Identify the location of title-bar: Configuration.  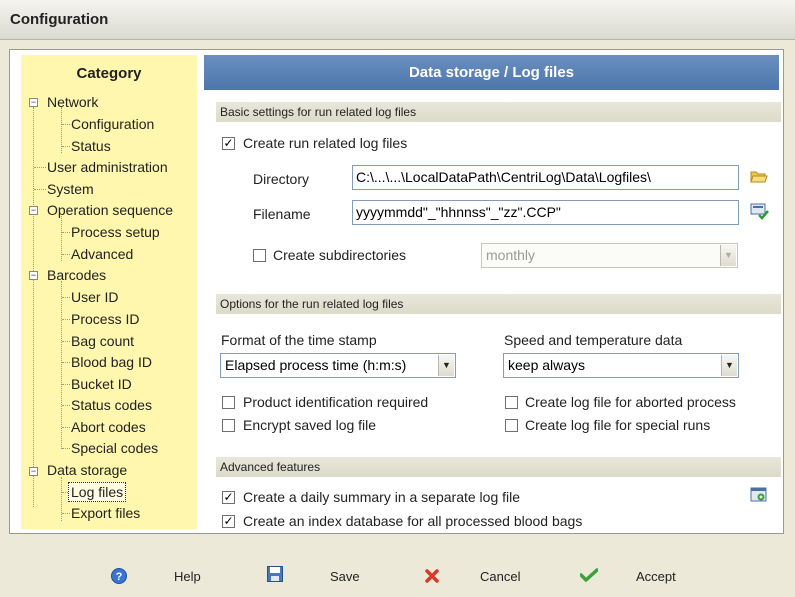
(397, 20).